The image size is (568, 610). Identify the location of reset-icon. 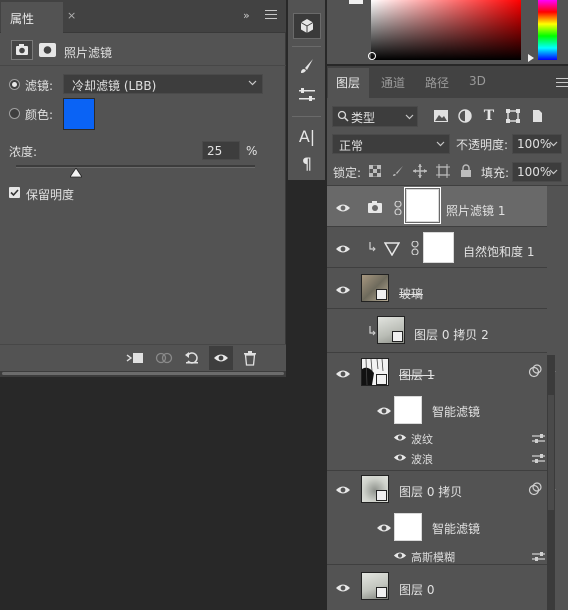
(192, 358).